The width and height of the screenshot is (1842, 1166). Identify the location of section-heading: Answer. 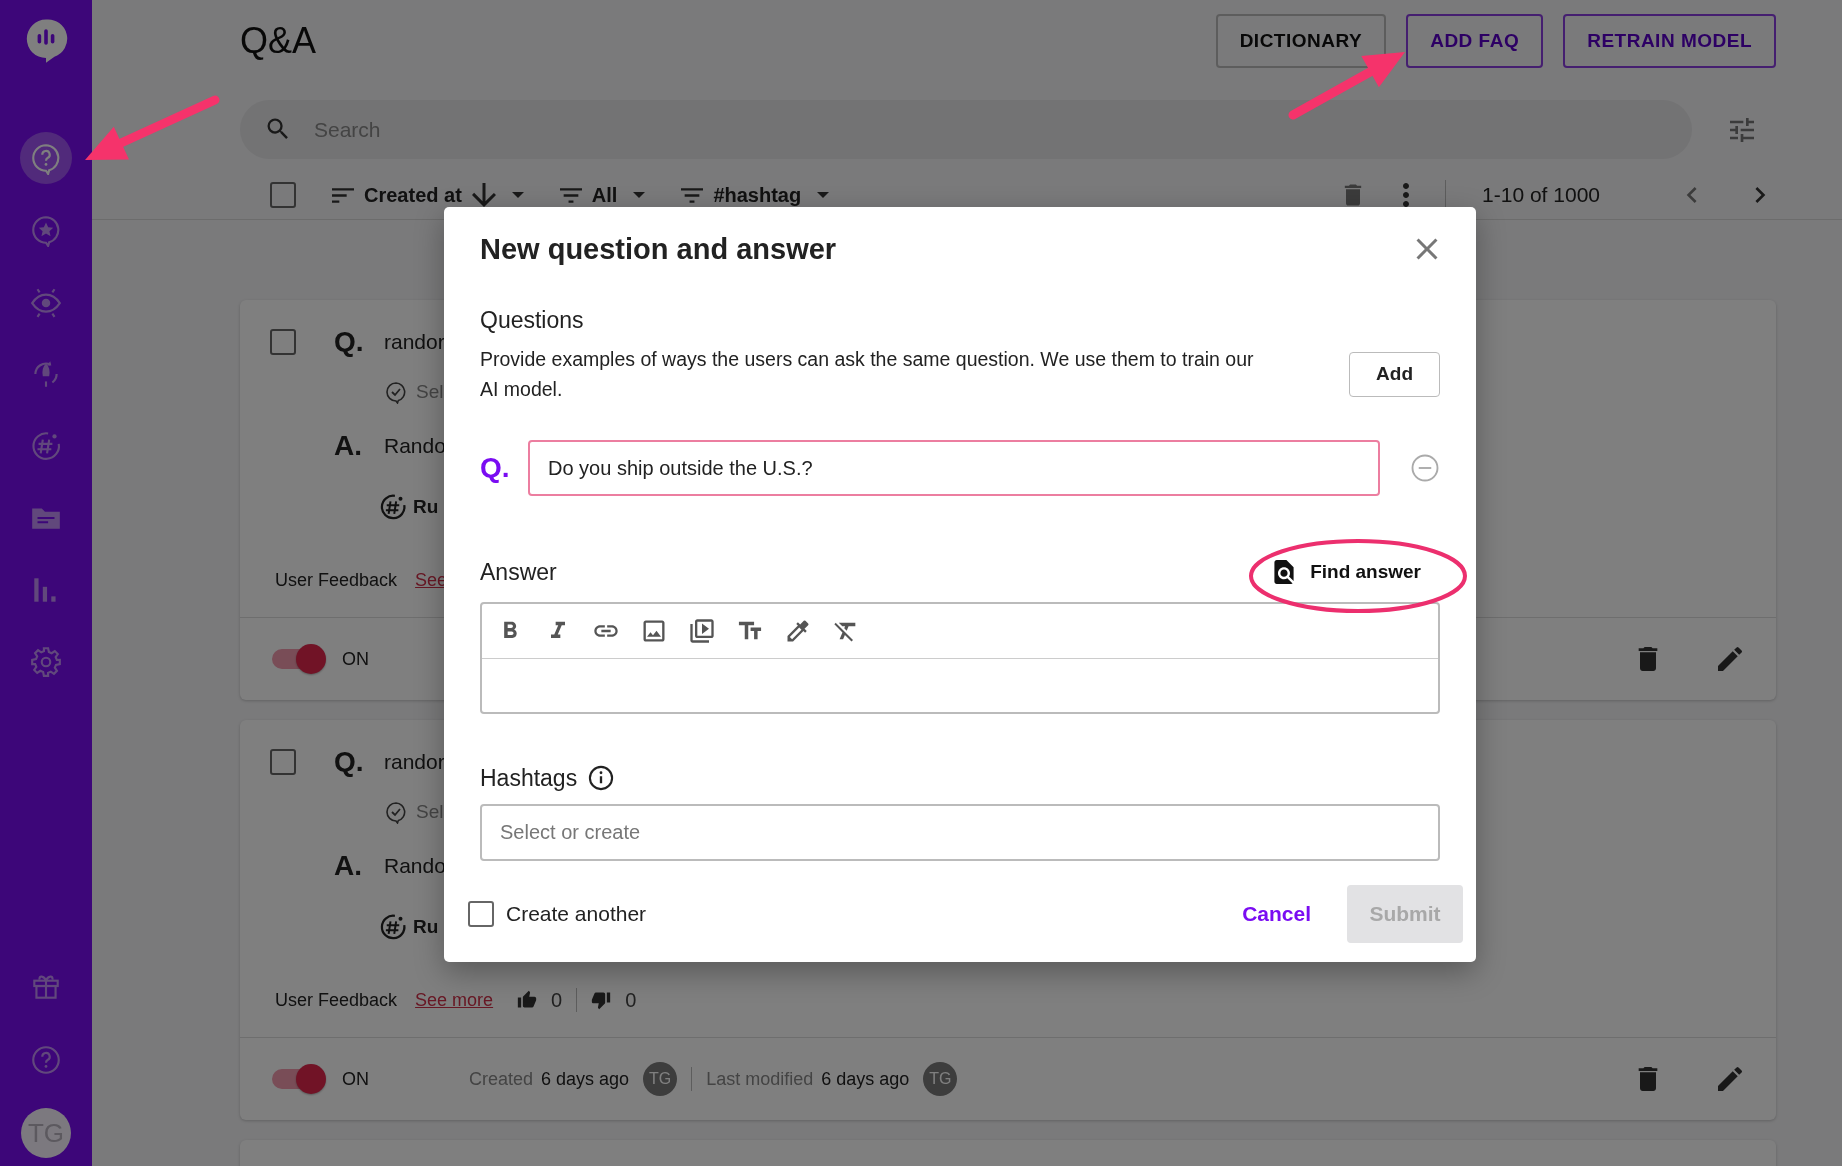
(518, 572).